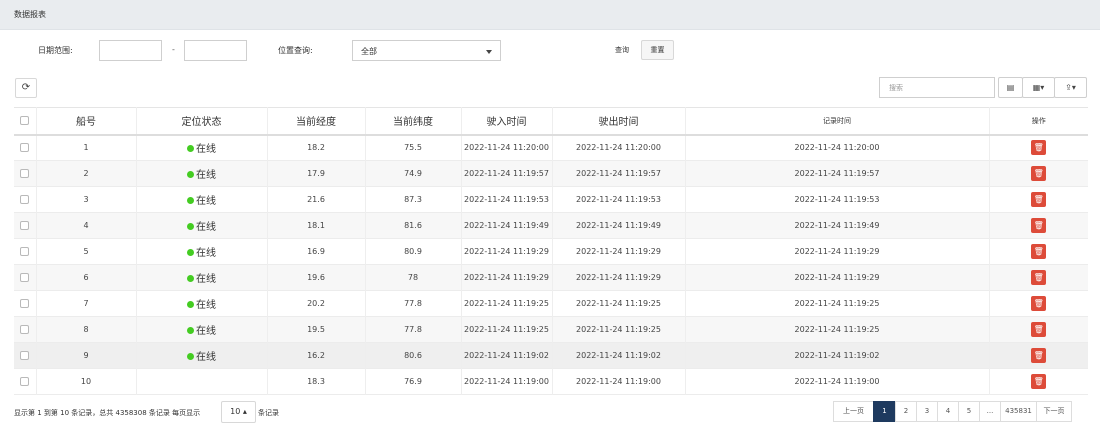 This screenshot has width=1100, height=440. I want to click on ship-id: 4, so click(86, 225).